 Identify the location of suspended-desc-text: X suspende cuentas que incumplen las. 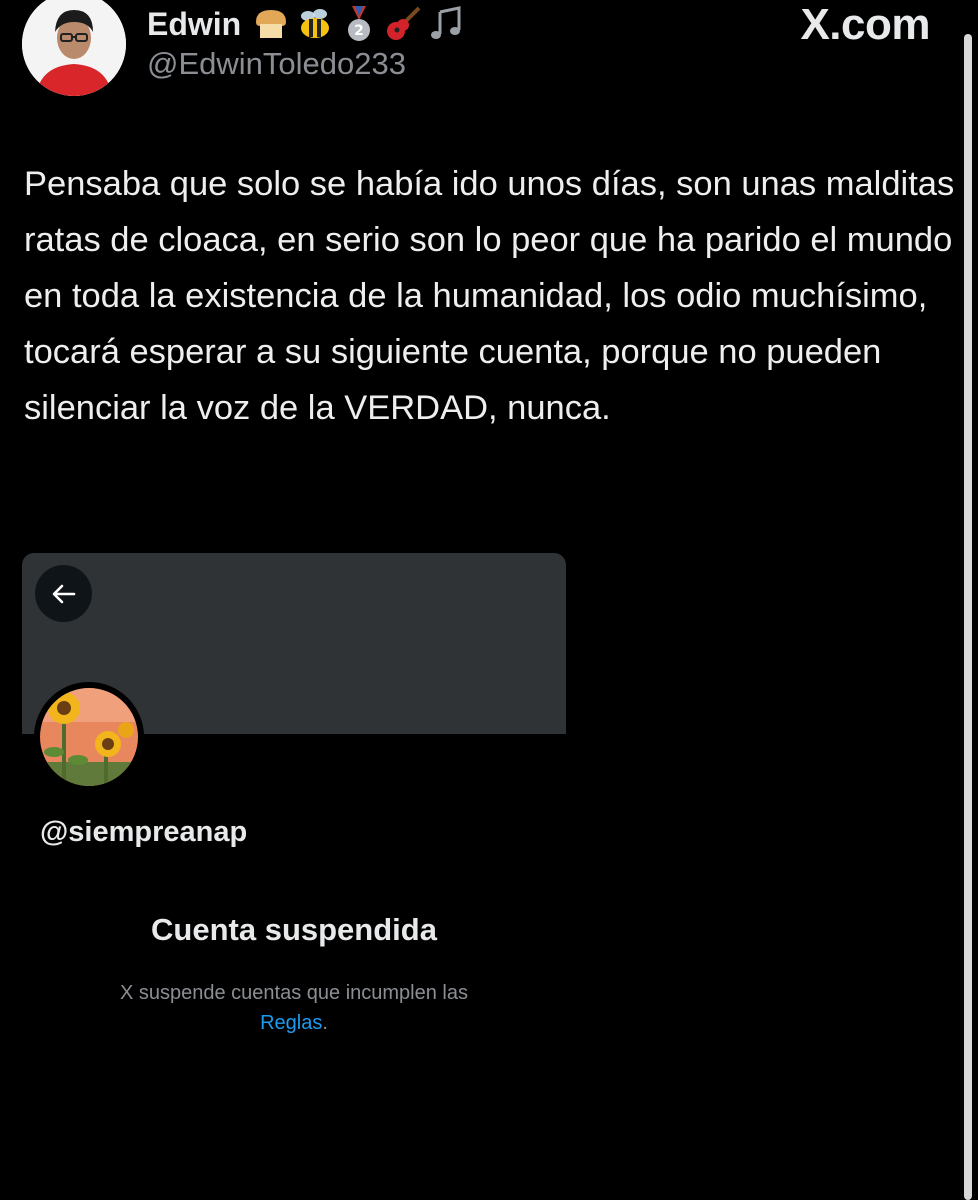
(293, 993).